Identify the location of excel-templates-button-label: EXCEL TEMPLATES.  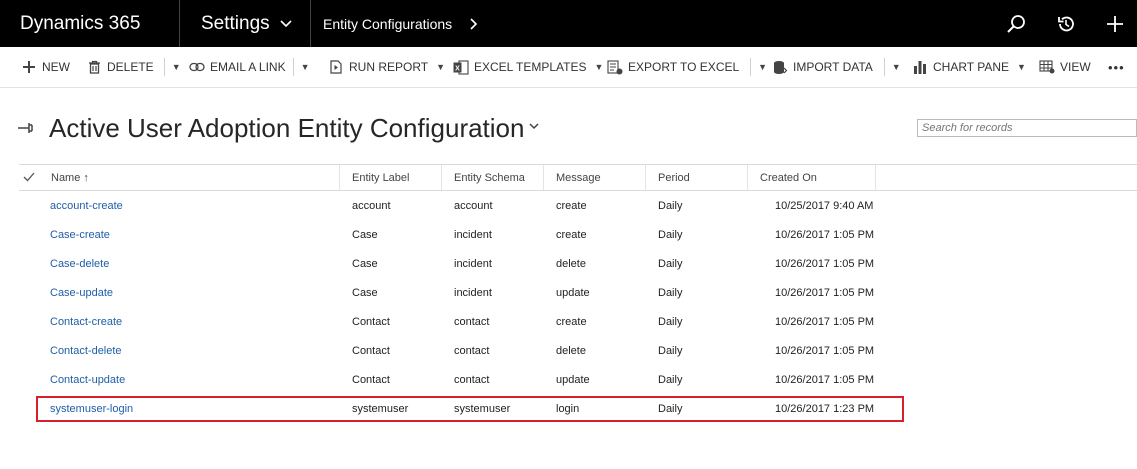
(530, 67).